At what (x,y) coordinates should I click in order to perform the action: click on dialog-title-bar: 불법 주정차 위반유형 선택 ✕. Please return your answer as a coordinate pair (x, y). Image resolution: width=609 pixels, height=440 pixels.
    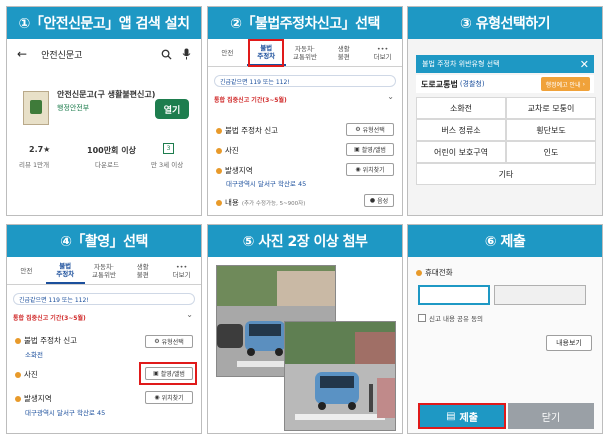
    Looking at the image, I should click on (505, 64).